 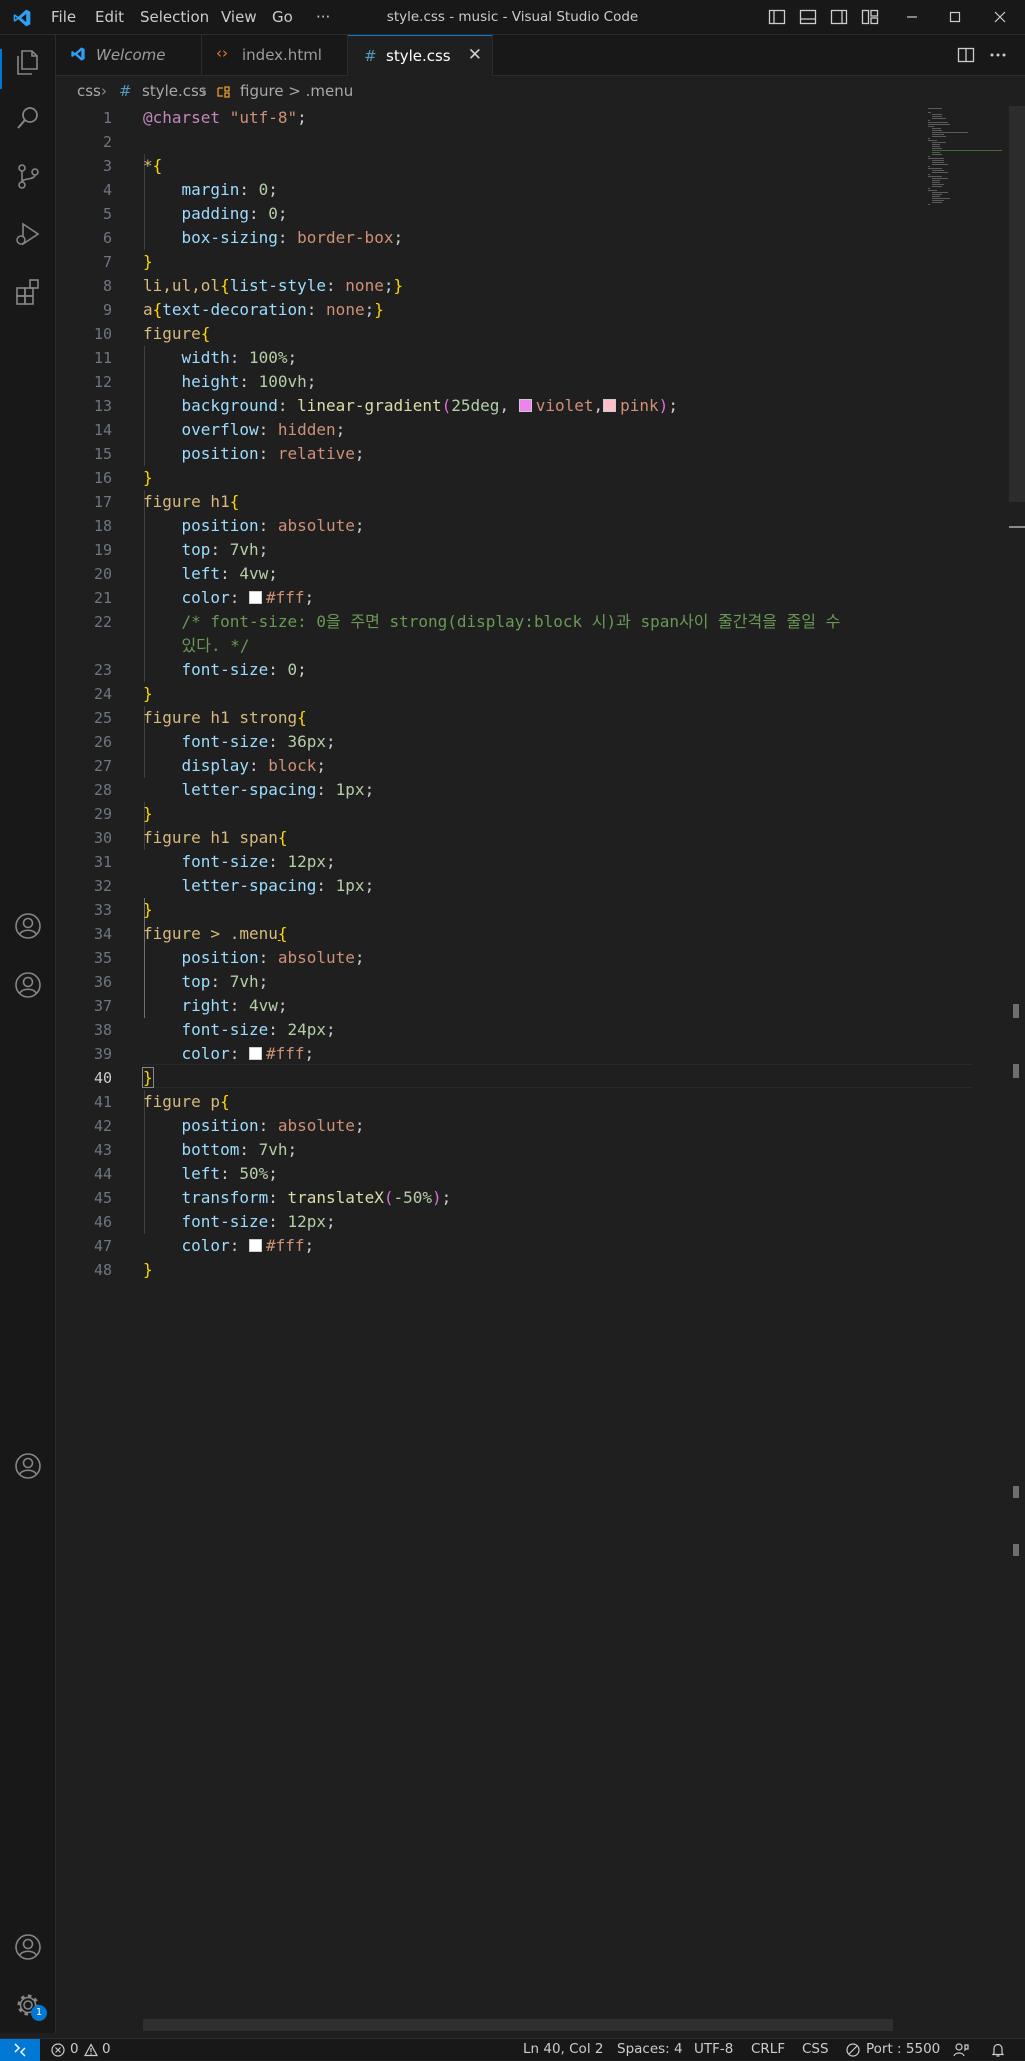 What do you see at coordinates (102, 478) in the screenshot?
I see `line-number: 16` at bounding box center [102, 478].